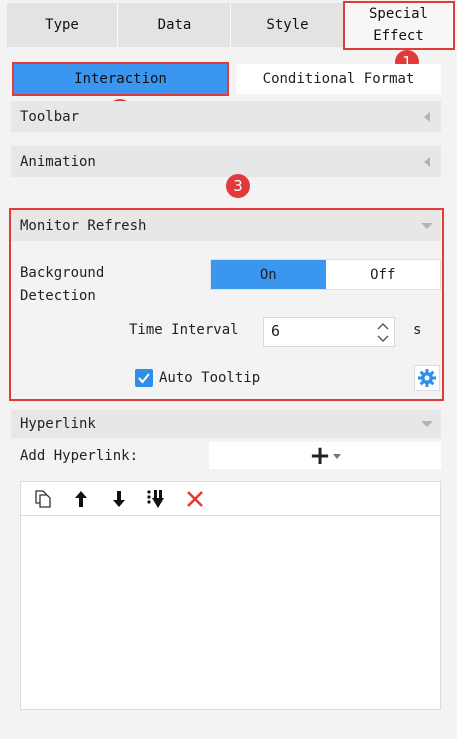 The width and height of the screenshot is (457, 739). I want to click on section-toolbar-title: Toolbar, so click(50, 116).